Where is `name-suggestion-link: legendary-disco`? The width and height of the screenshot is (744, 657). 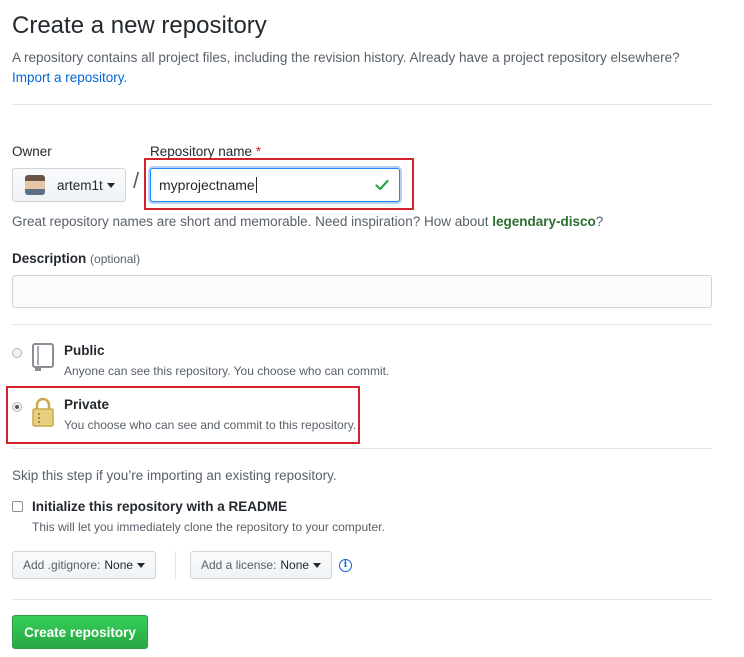 name-suggestion-link: legendary-disco is located at coordinates (544, 221).